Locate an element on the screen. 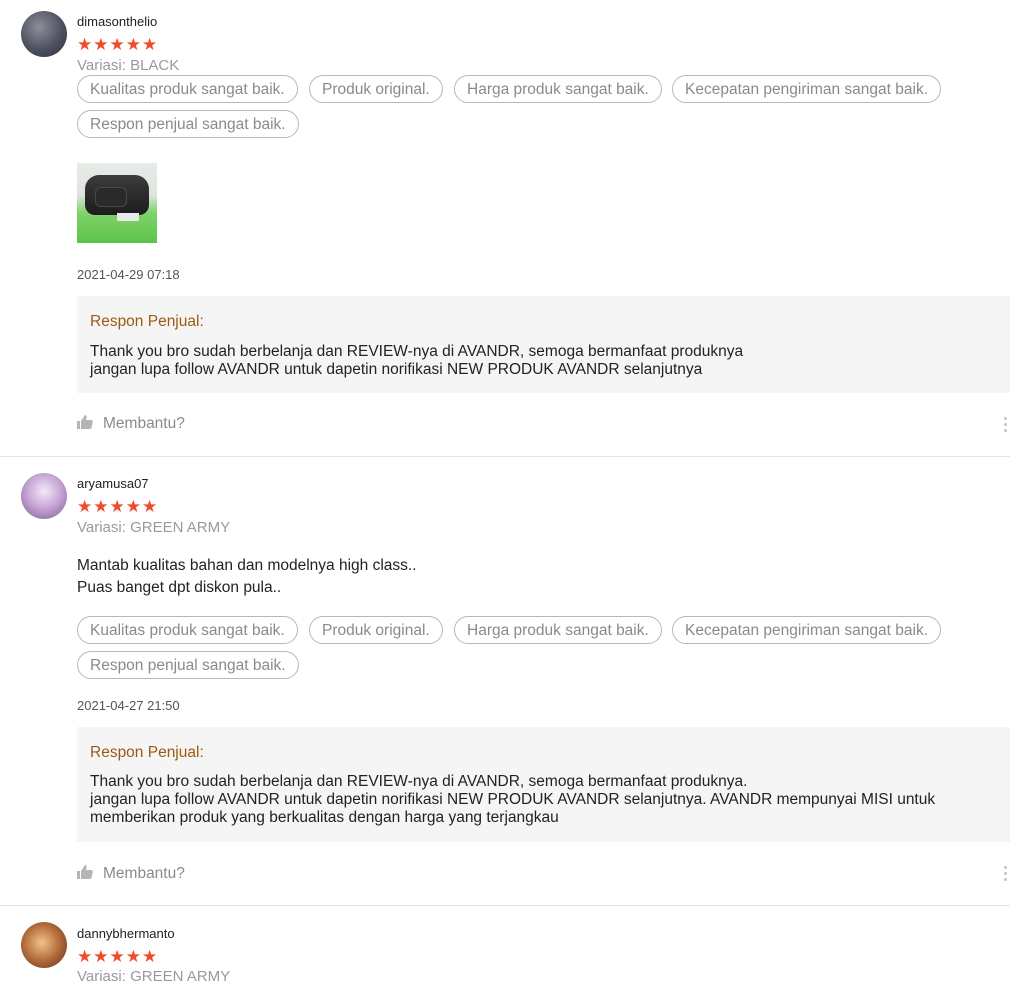 Image resolution: width=1024 pixels, height=985 pixels. review-photo is located at coordinates (117, 203).